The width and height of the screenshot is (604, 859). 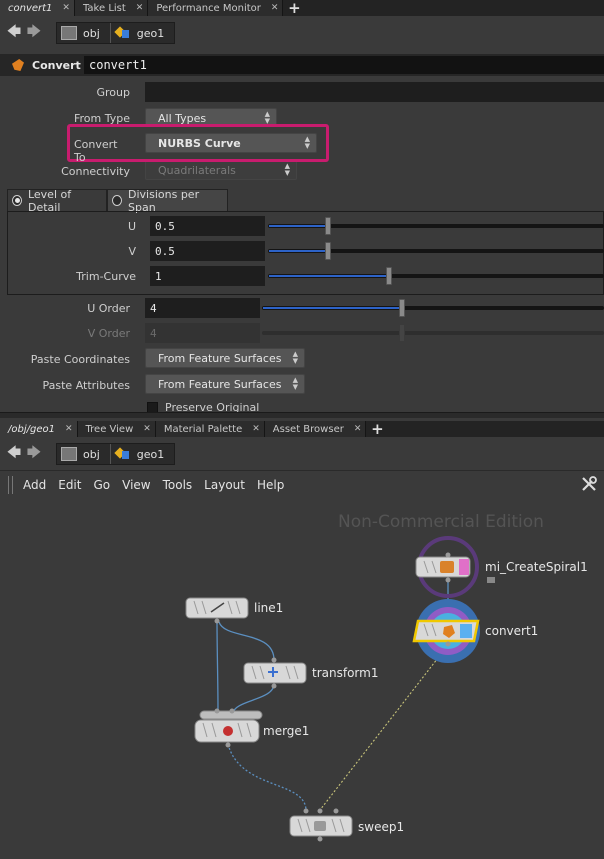 What do you see at coordinates (381, 827) in the screenshot?
I see `node-label-sweep: sweep1` at bounding box center [381, 827].